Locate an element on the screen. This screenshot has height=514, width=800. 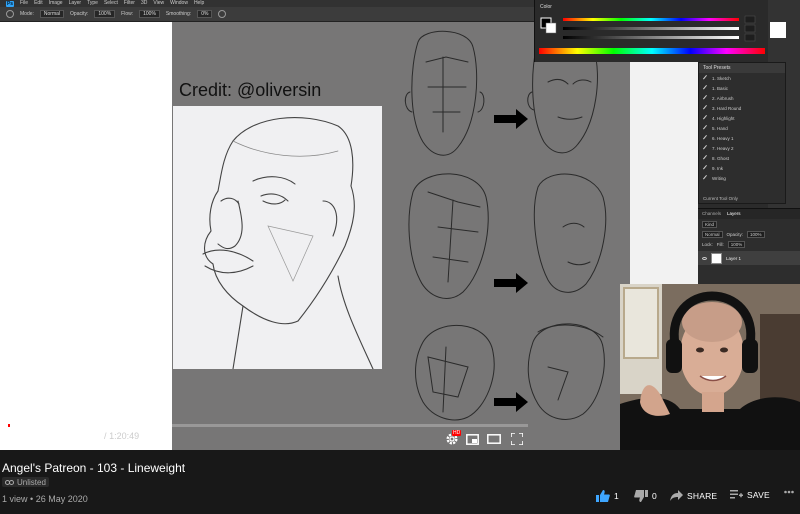
credit-text: Credit: @oliversin is located at coordinates (250, 90).